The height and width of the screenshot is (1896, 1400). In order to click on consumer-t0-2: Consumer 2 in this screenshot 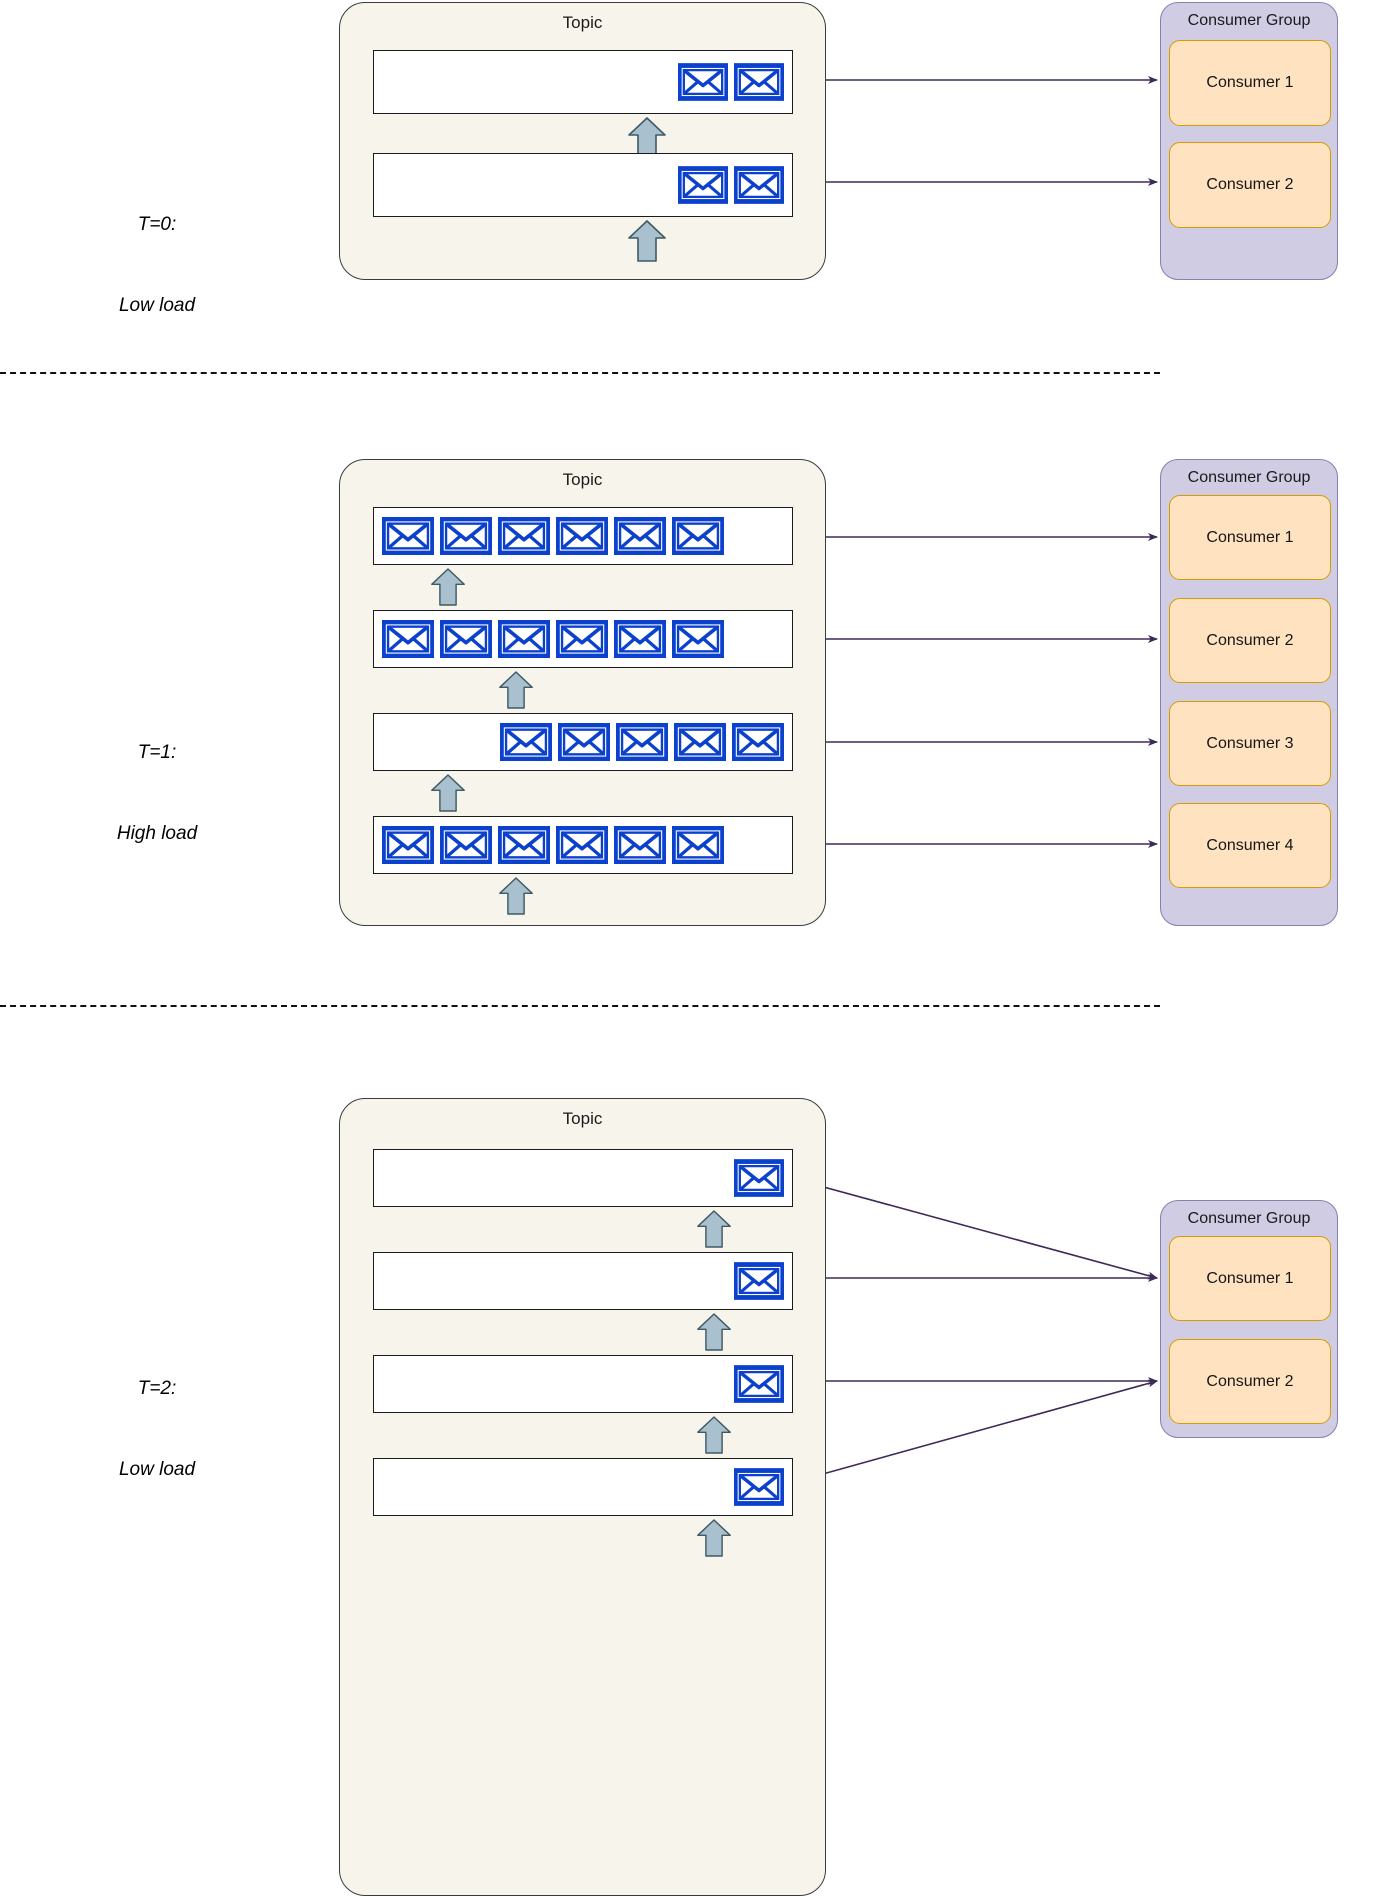, I will do `click(1250, 185)`.